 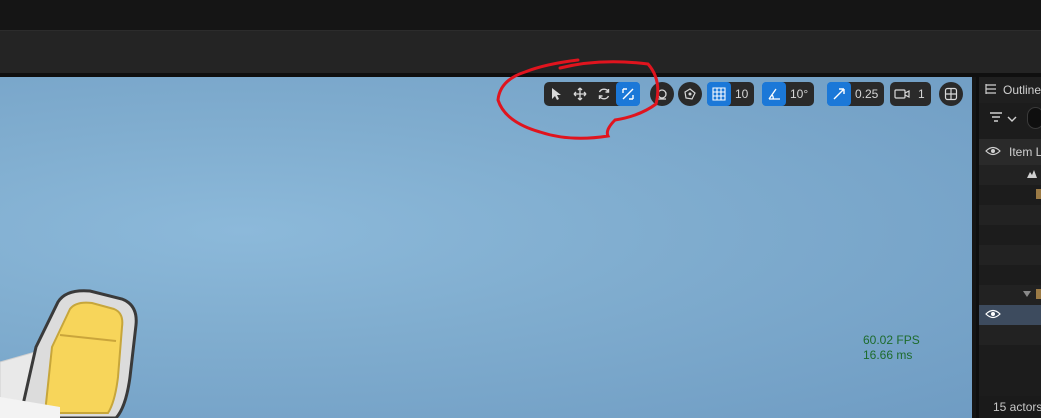 I want to click on outliner-search-input, so click(x=1034, y=118).